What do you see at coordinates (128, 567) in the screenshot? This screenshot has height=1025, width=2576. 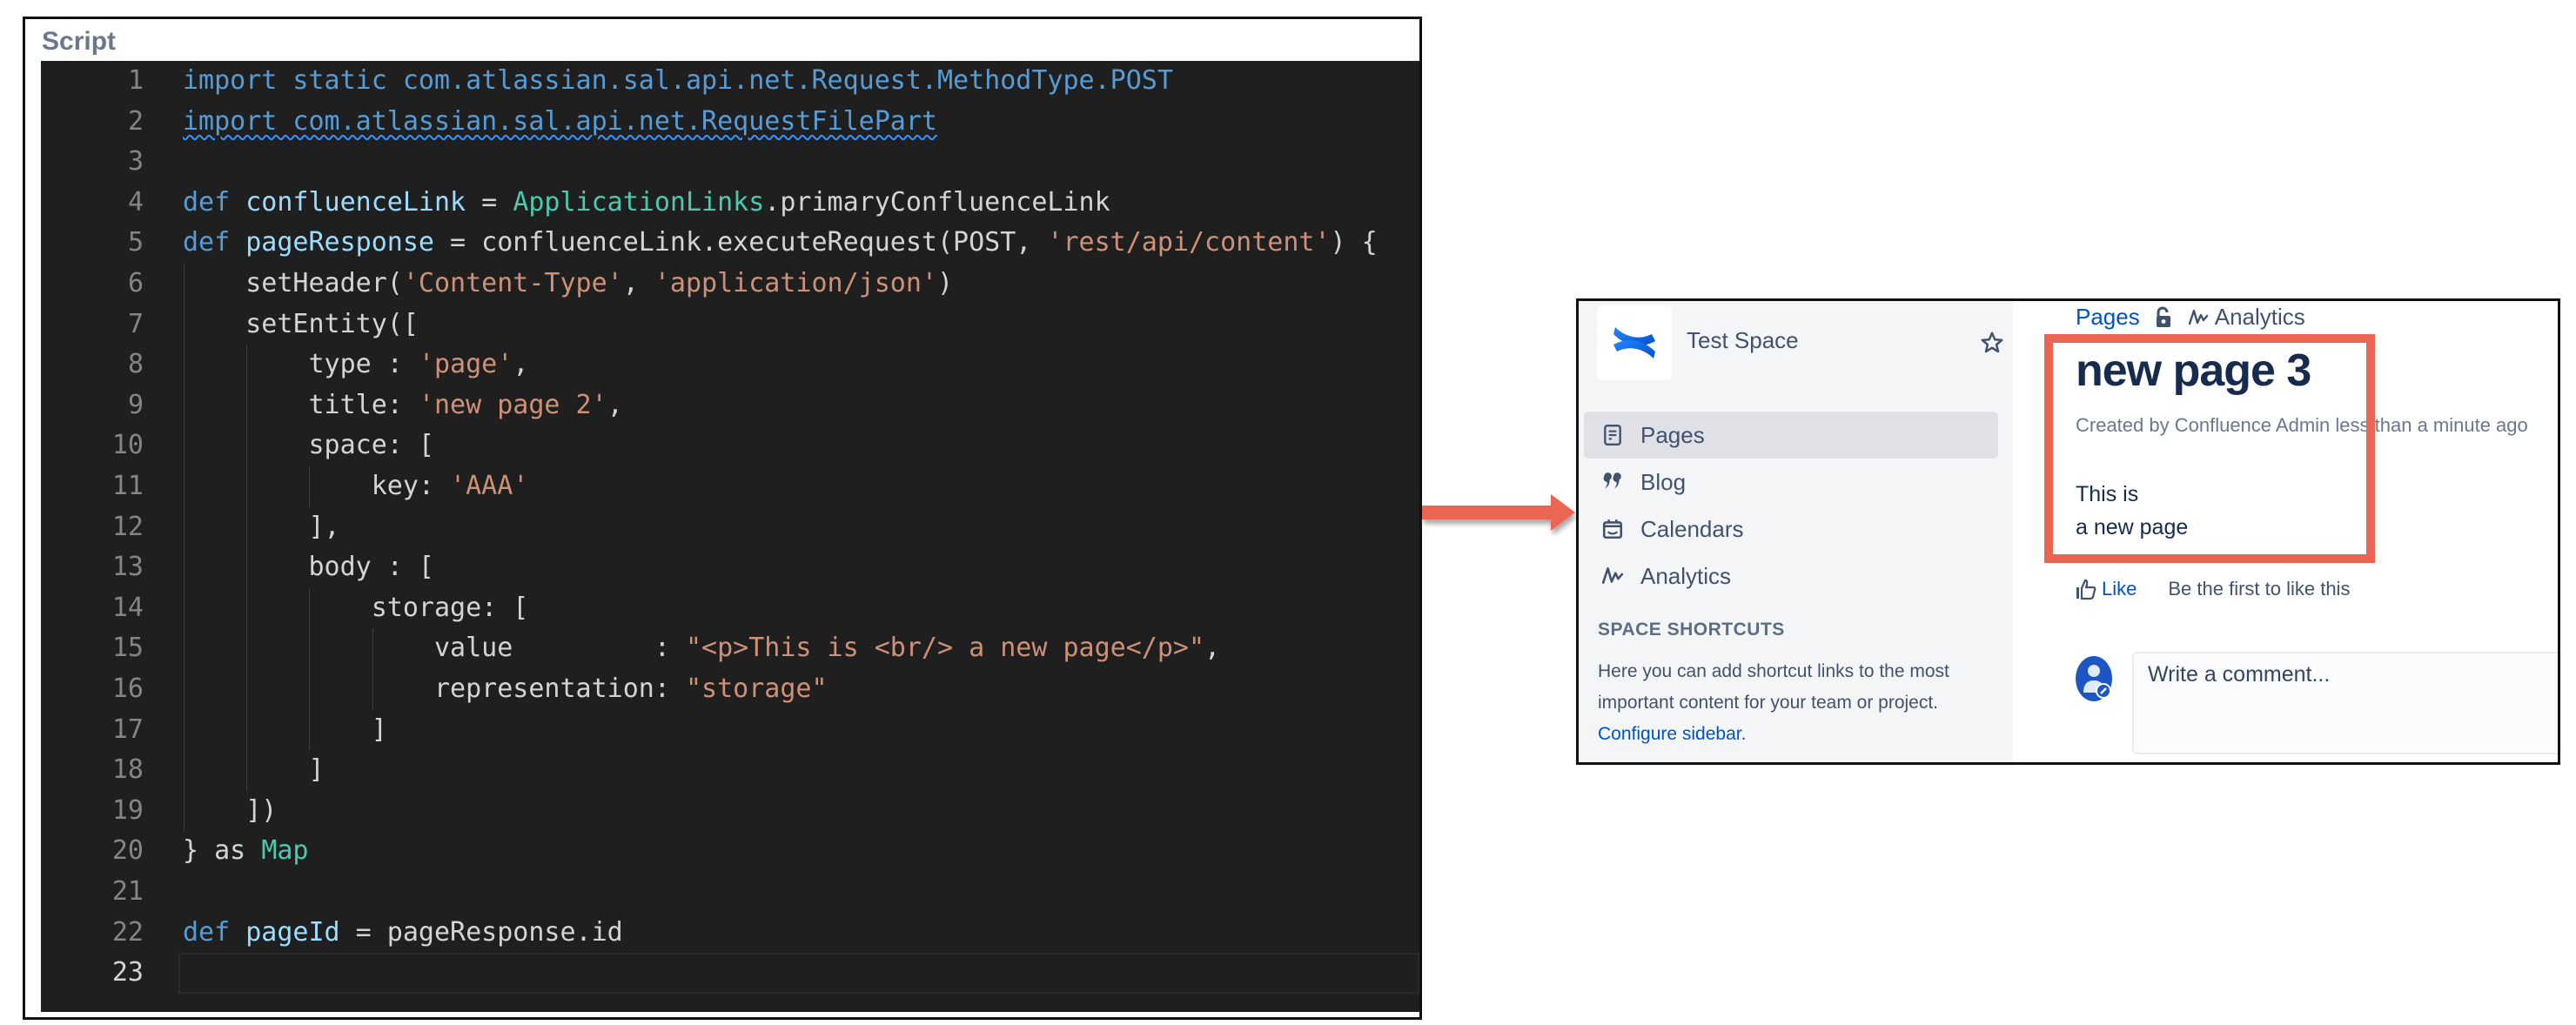 I see `line-number: 13` at bounding box center [128, 567].